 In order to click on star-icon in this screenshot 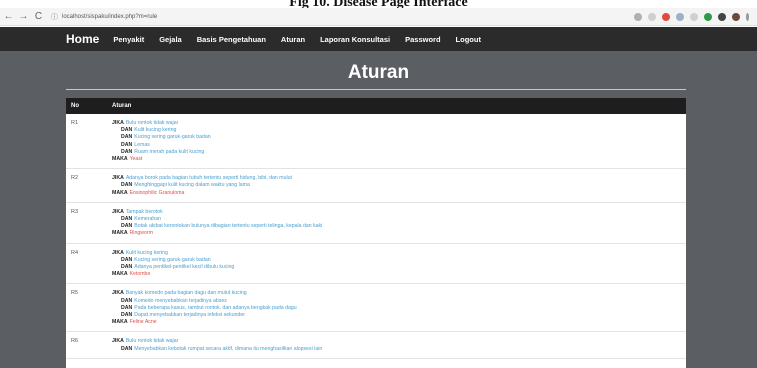, I will do `click(652, 16)`.